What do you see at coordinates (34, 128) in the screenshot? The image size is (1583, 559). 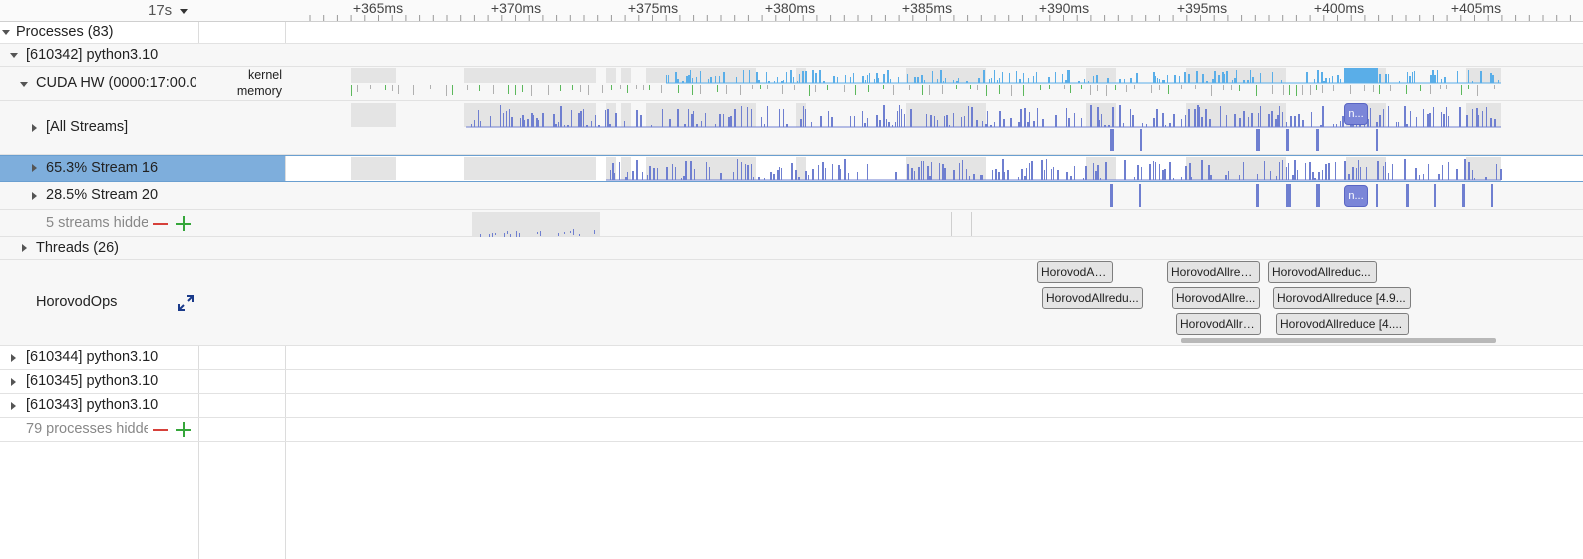 I see `expand-triangle-icon` at bounding box center [34, 128].